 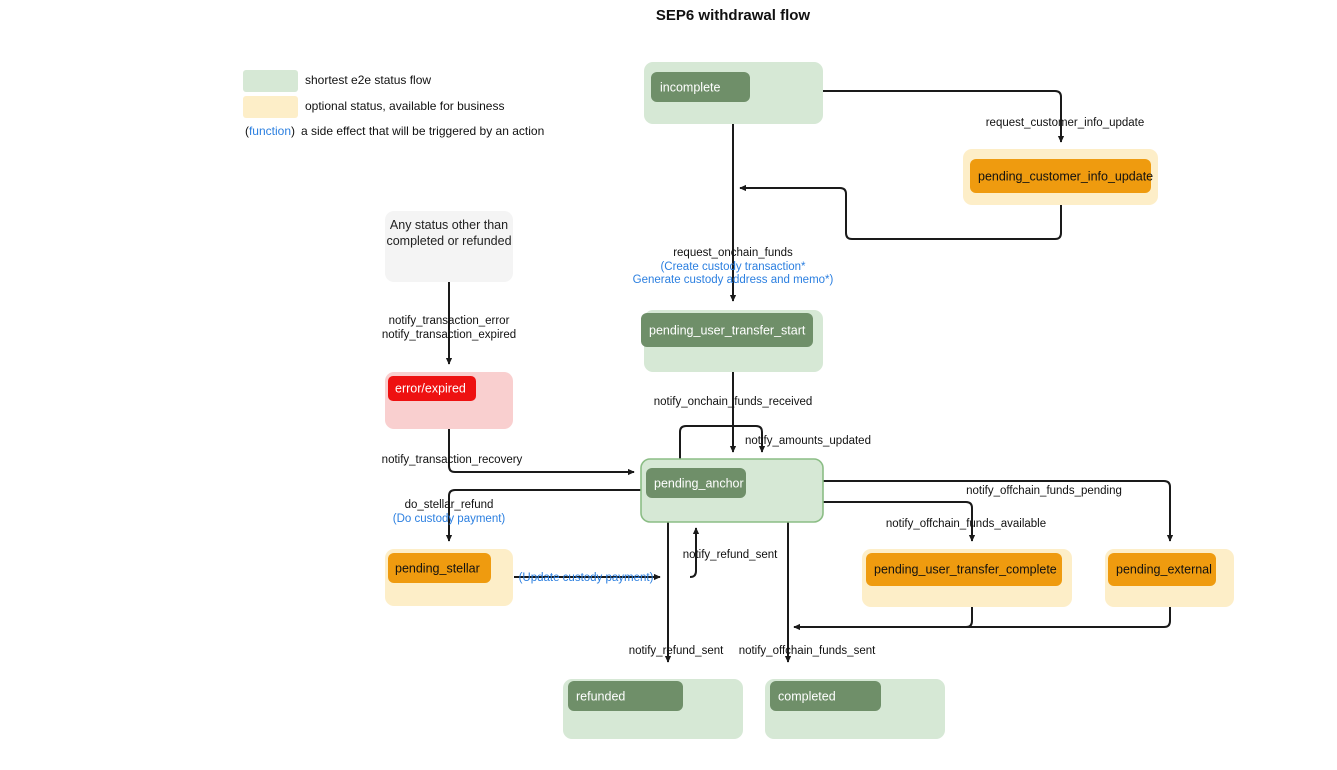 I want to click on edge-label-request-onchain-funds-fn1: (Create custody transaction*, so click(x=733, y=267).